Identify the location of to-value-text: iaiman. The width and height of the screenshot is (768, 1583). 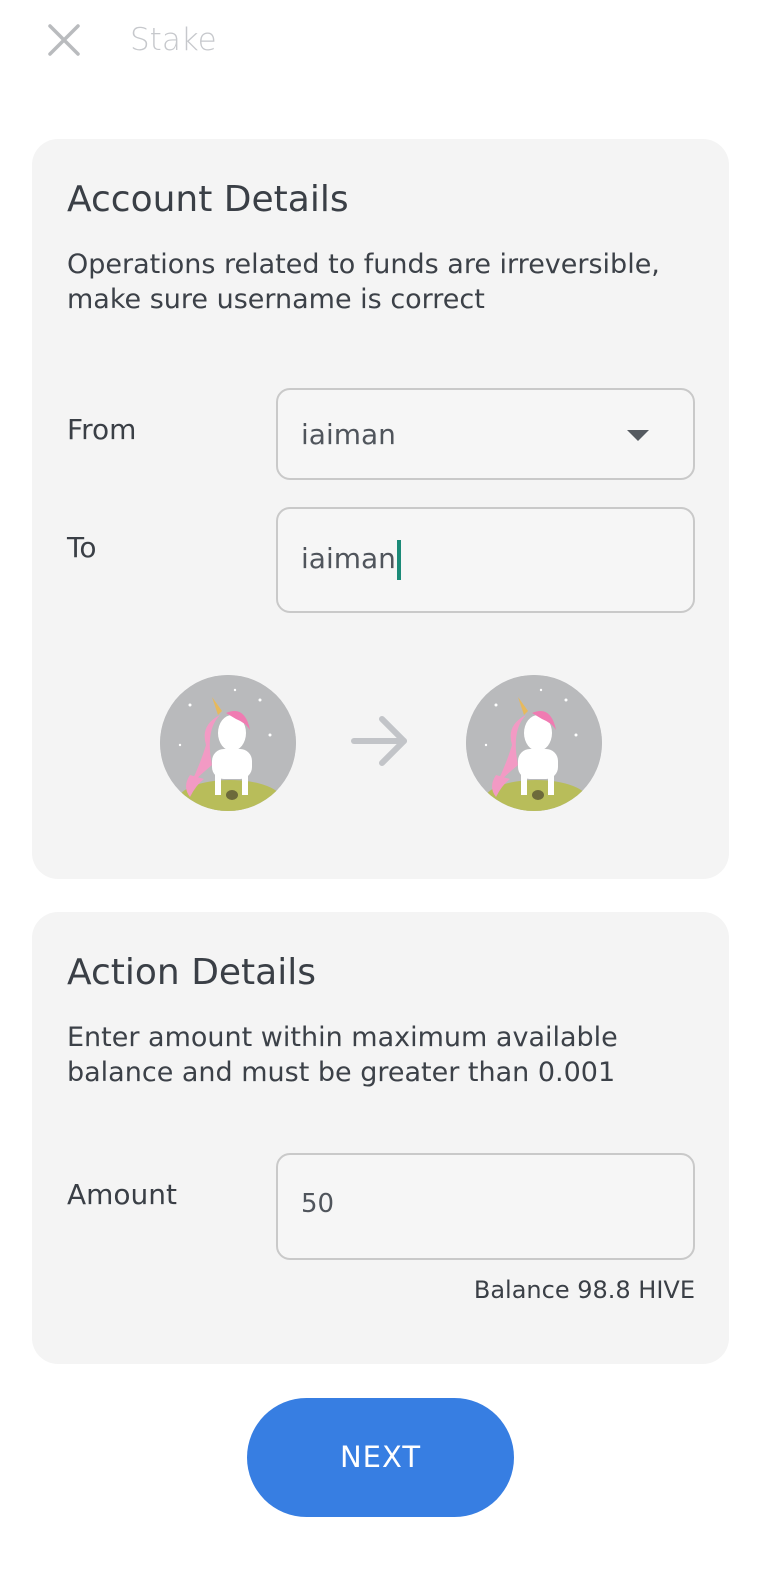
(348, 558).